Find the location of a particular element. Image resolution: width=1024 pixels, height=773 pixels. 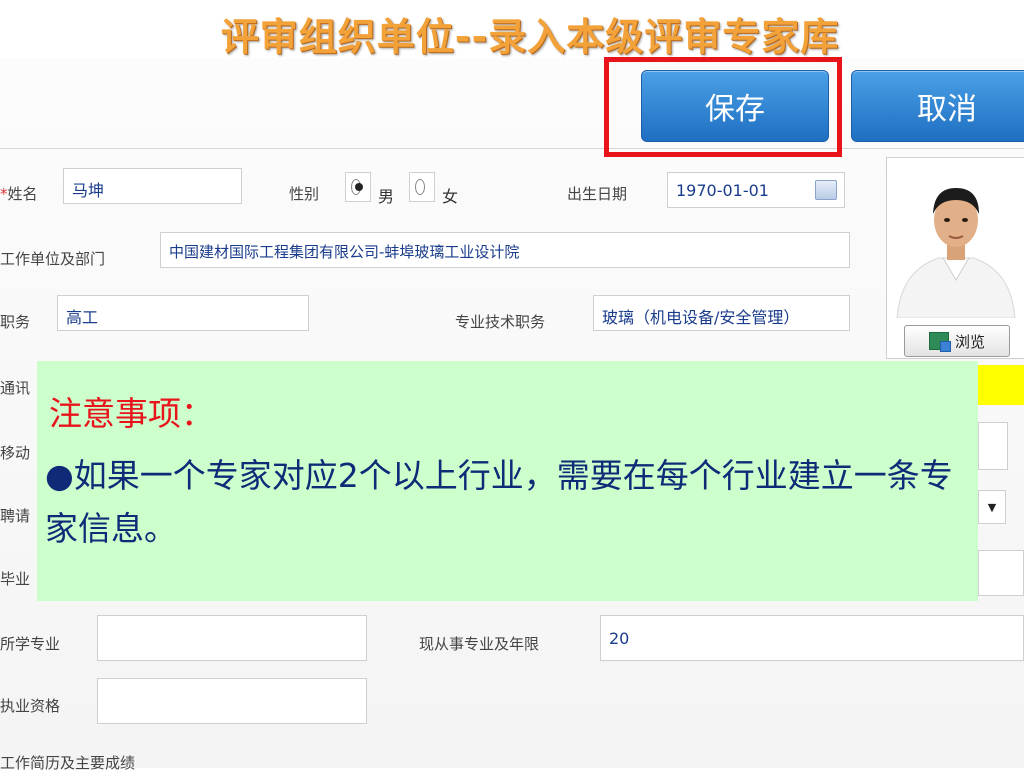

hire-label: 聘请 is located at coordinates (15, 516).